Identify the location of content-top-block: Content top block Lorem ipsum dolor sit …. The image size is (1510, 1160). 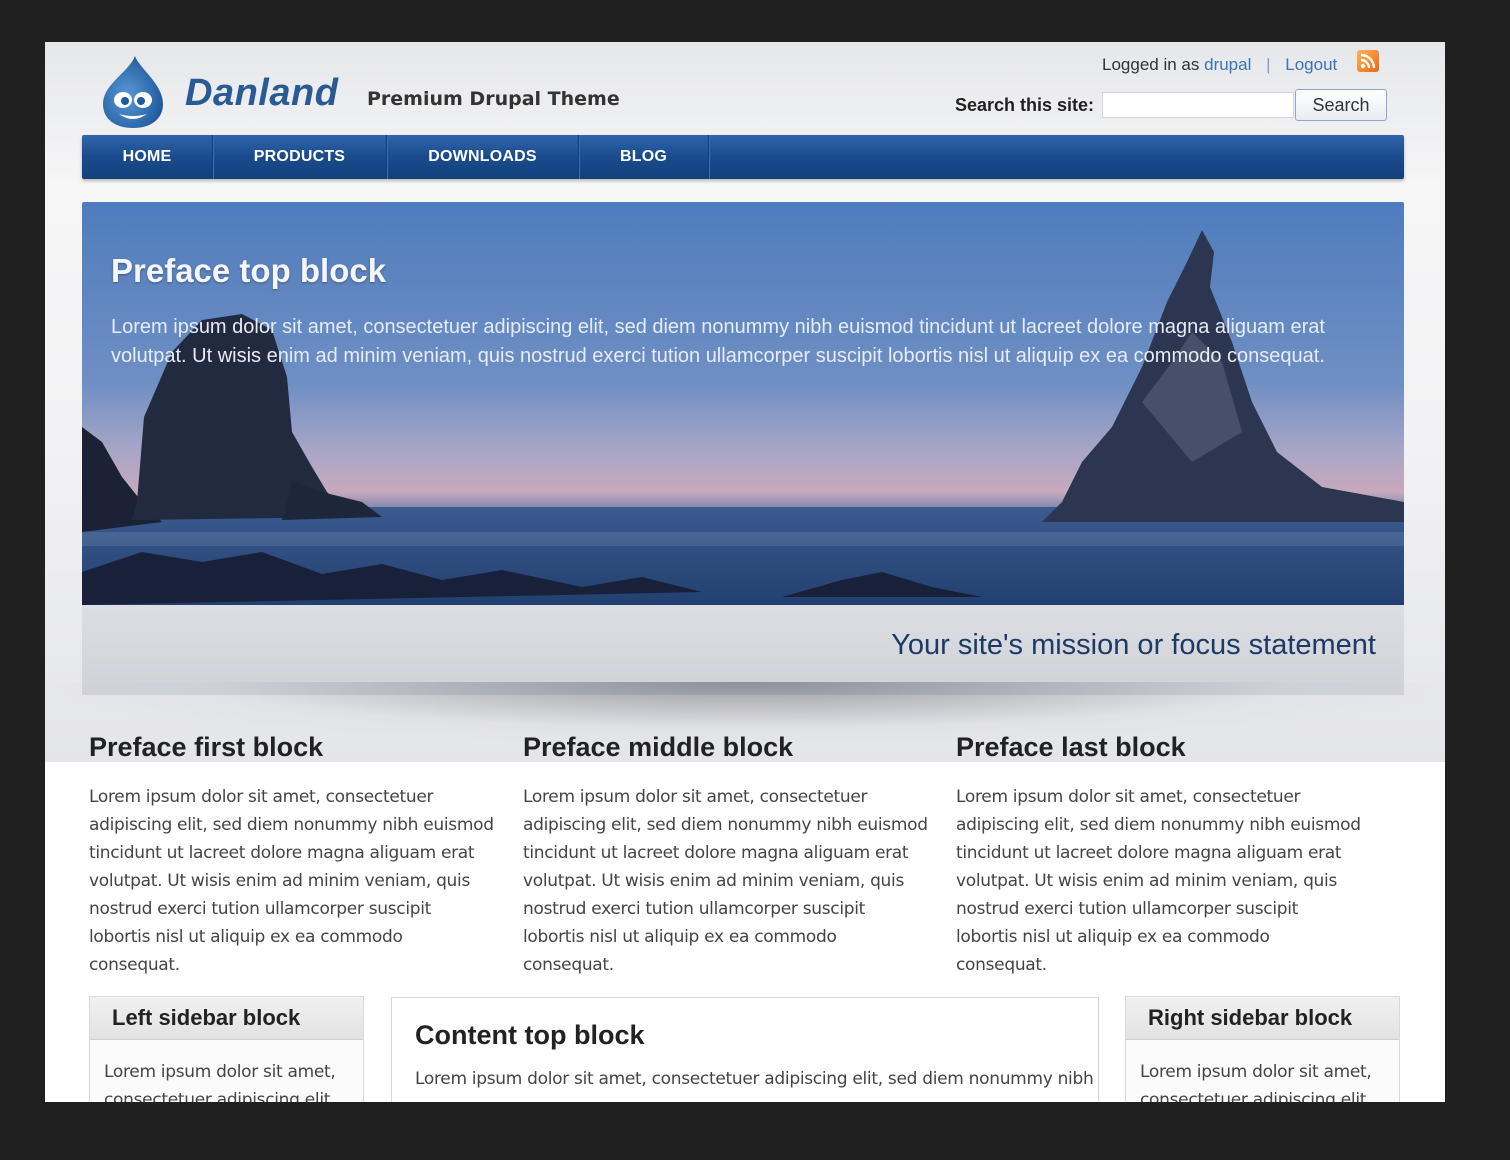
(745, 1049).